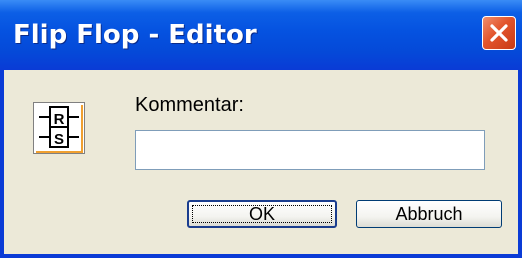 The image size is (522, 258). I want to click on r-input-label: R, so click(59, 119).